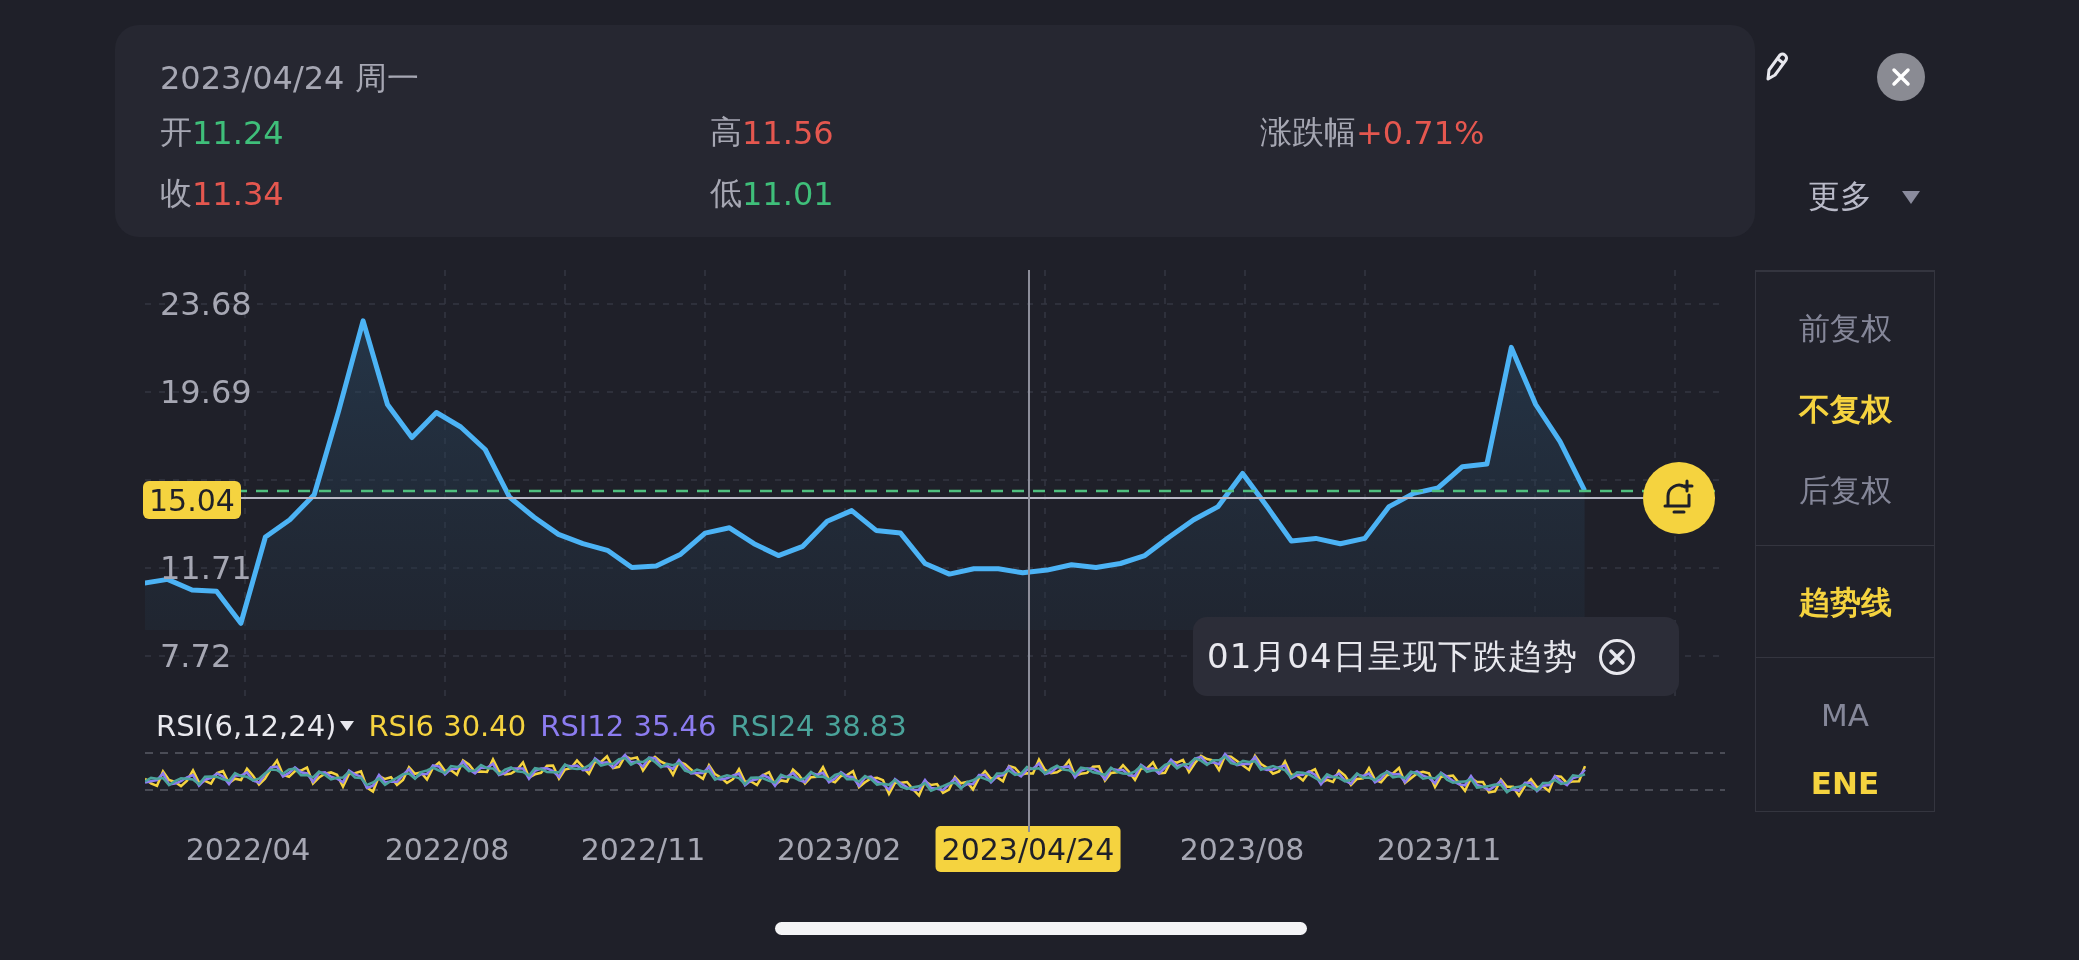 This screenshot has height=960, width=2079. What do you see at coordinates (1392, 656) in the screenshot?
I see `trend-text: 01月04日呈现下跌趋势` at bounding box center [1392, 656].